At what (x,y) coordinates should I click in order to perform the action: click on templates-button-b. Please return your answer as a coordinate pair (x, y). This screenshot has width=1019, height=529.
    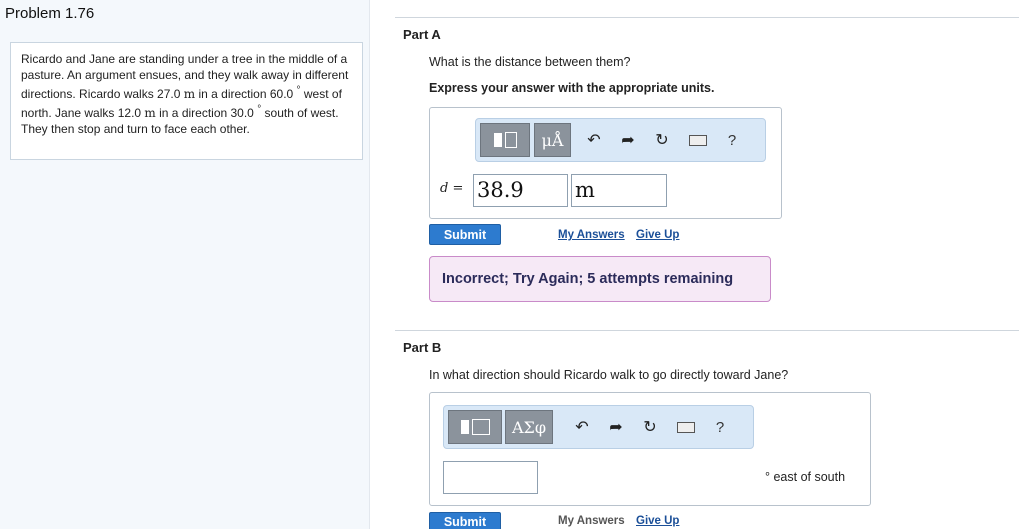
    Looking at the image, I should click on (475, 427).